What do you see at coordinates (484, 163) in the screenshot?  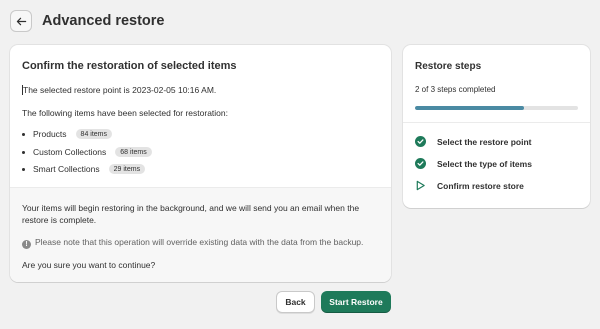 I see `step-label: Select the type of items` at bounding box center [484, 163].